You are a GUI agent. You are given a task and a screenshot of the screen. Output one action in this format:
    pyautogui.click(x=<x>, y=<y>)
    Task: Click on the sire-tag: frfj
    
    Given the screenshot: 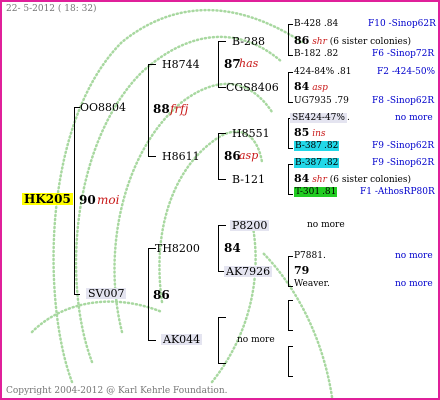 What is the action you would take?
    pyautogui.click(x=179, y=109)
    